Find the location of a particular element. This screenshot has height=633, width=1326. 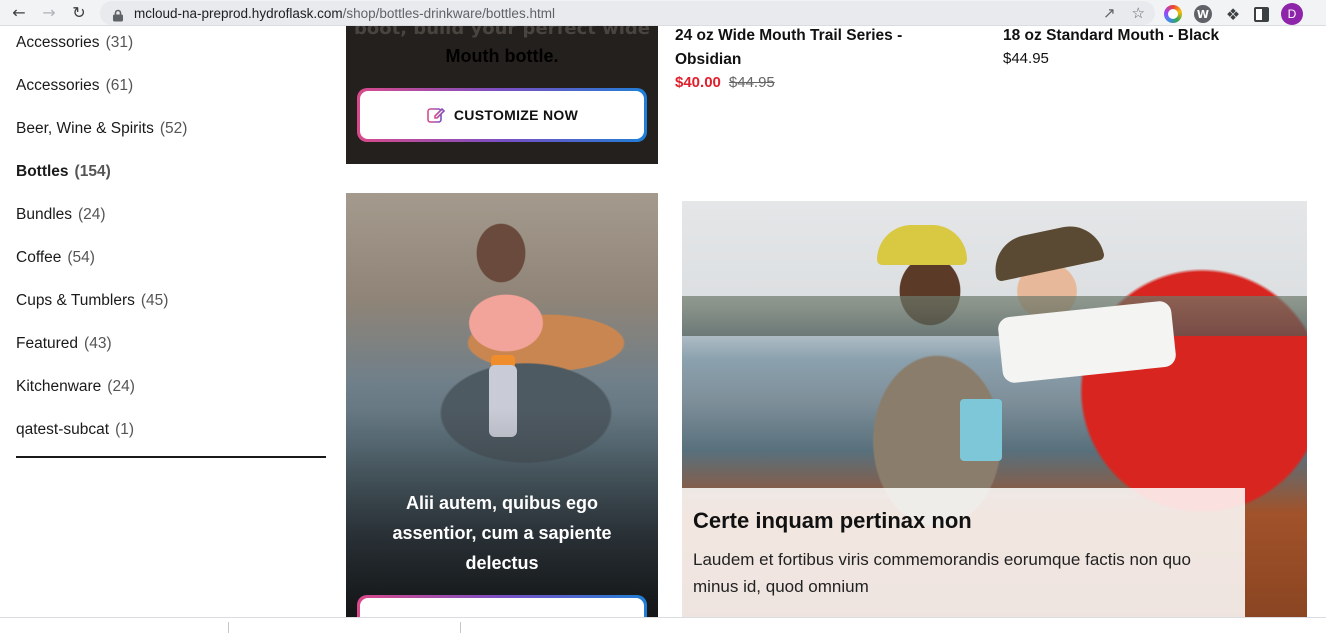

product-name: 24 oz Wide Mouth Trail Series - Obsidian is located at coordinates (820, 48).